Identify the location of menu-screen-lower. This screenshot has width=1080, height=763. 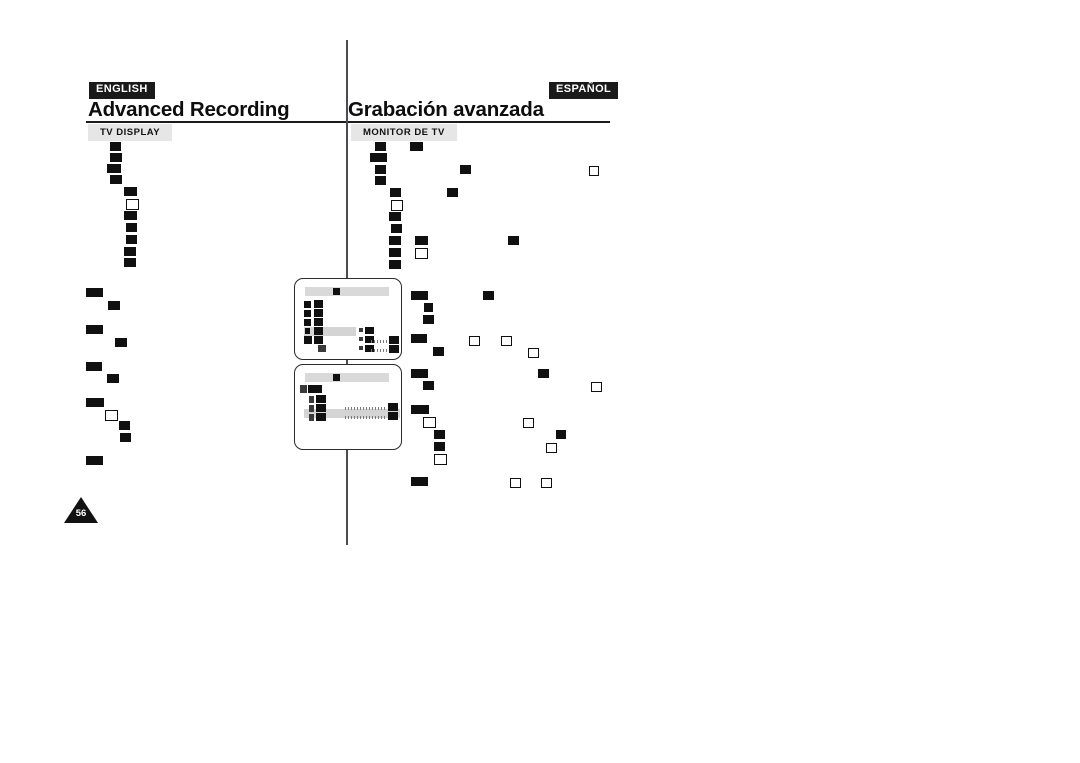
(348, 407).